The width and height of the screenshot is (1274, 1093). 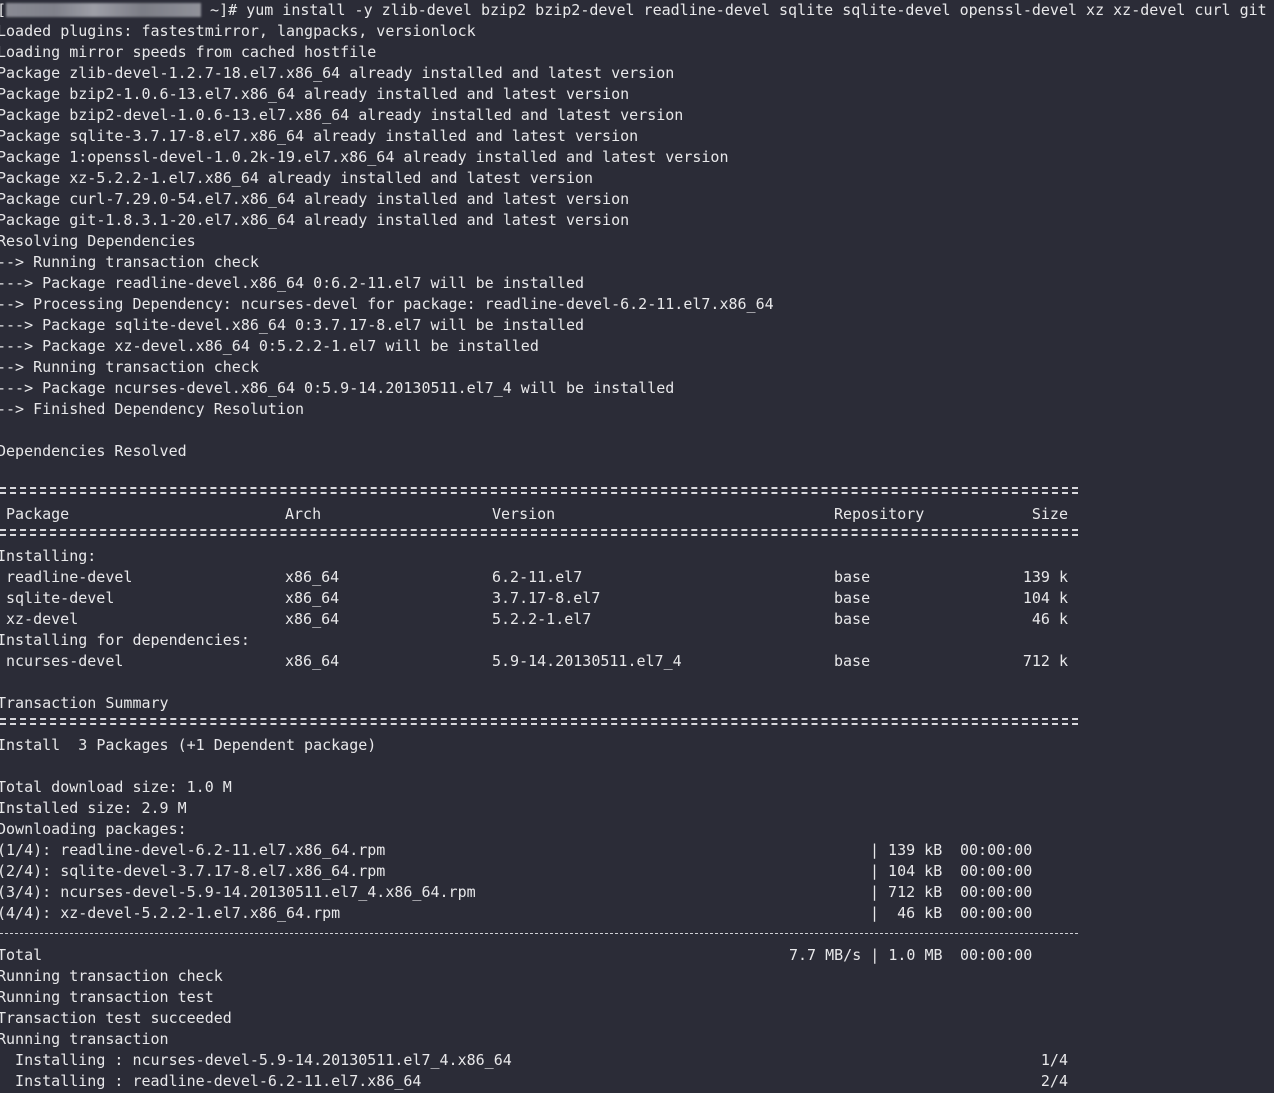 What do you see at coordinates (152, 409) in the screenshot?
I see `output-line: --> Finished Dependency Resolution` at bounding box center [152, 409].